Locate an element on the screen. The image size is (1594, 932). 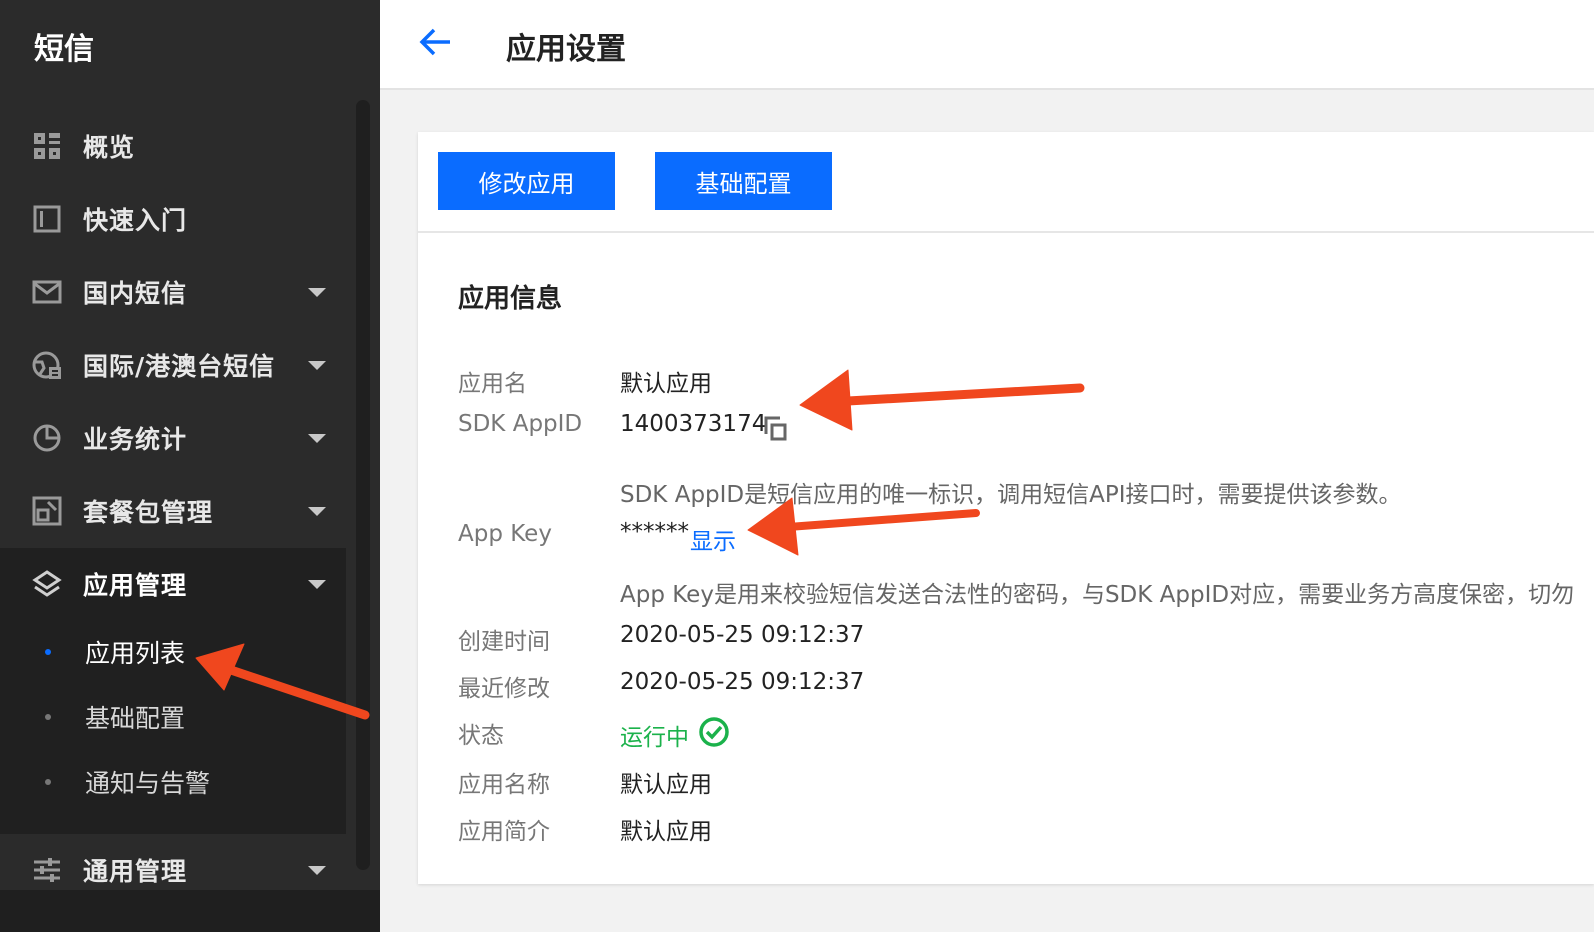
copy-icon is located at coordinates (776, 429).